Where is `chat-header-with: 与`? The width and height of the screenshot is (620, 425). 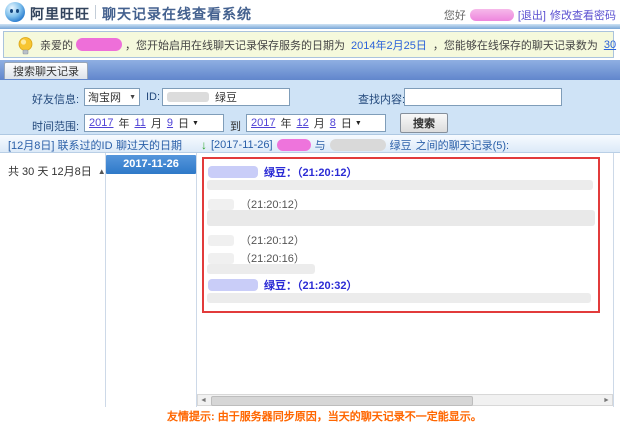
chat-header-with: 与 is located at coordinates (320, 146).